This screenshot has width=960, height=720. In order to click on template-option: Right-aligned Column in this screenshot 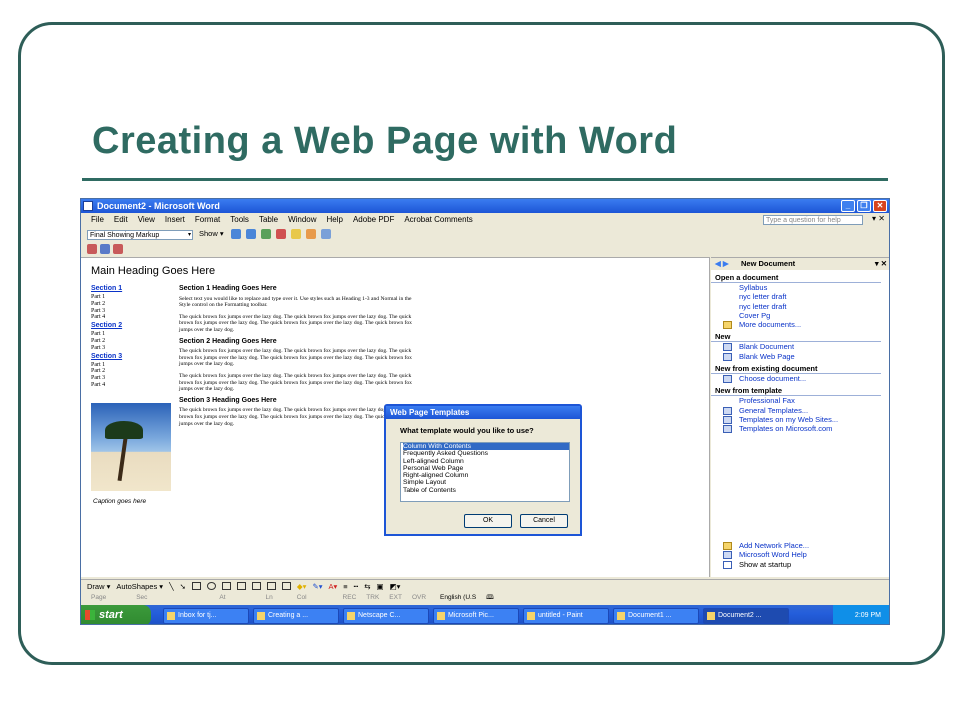, I will do `click(486, 475)`.